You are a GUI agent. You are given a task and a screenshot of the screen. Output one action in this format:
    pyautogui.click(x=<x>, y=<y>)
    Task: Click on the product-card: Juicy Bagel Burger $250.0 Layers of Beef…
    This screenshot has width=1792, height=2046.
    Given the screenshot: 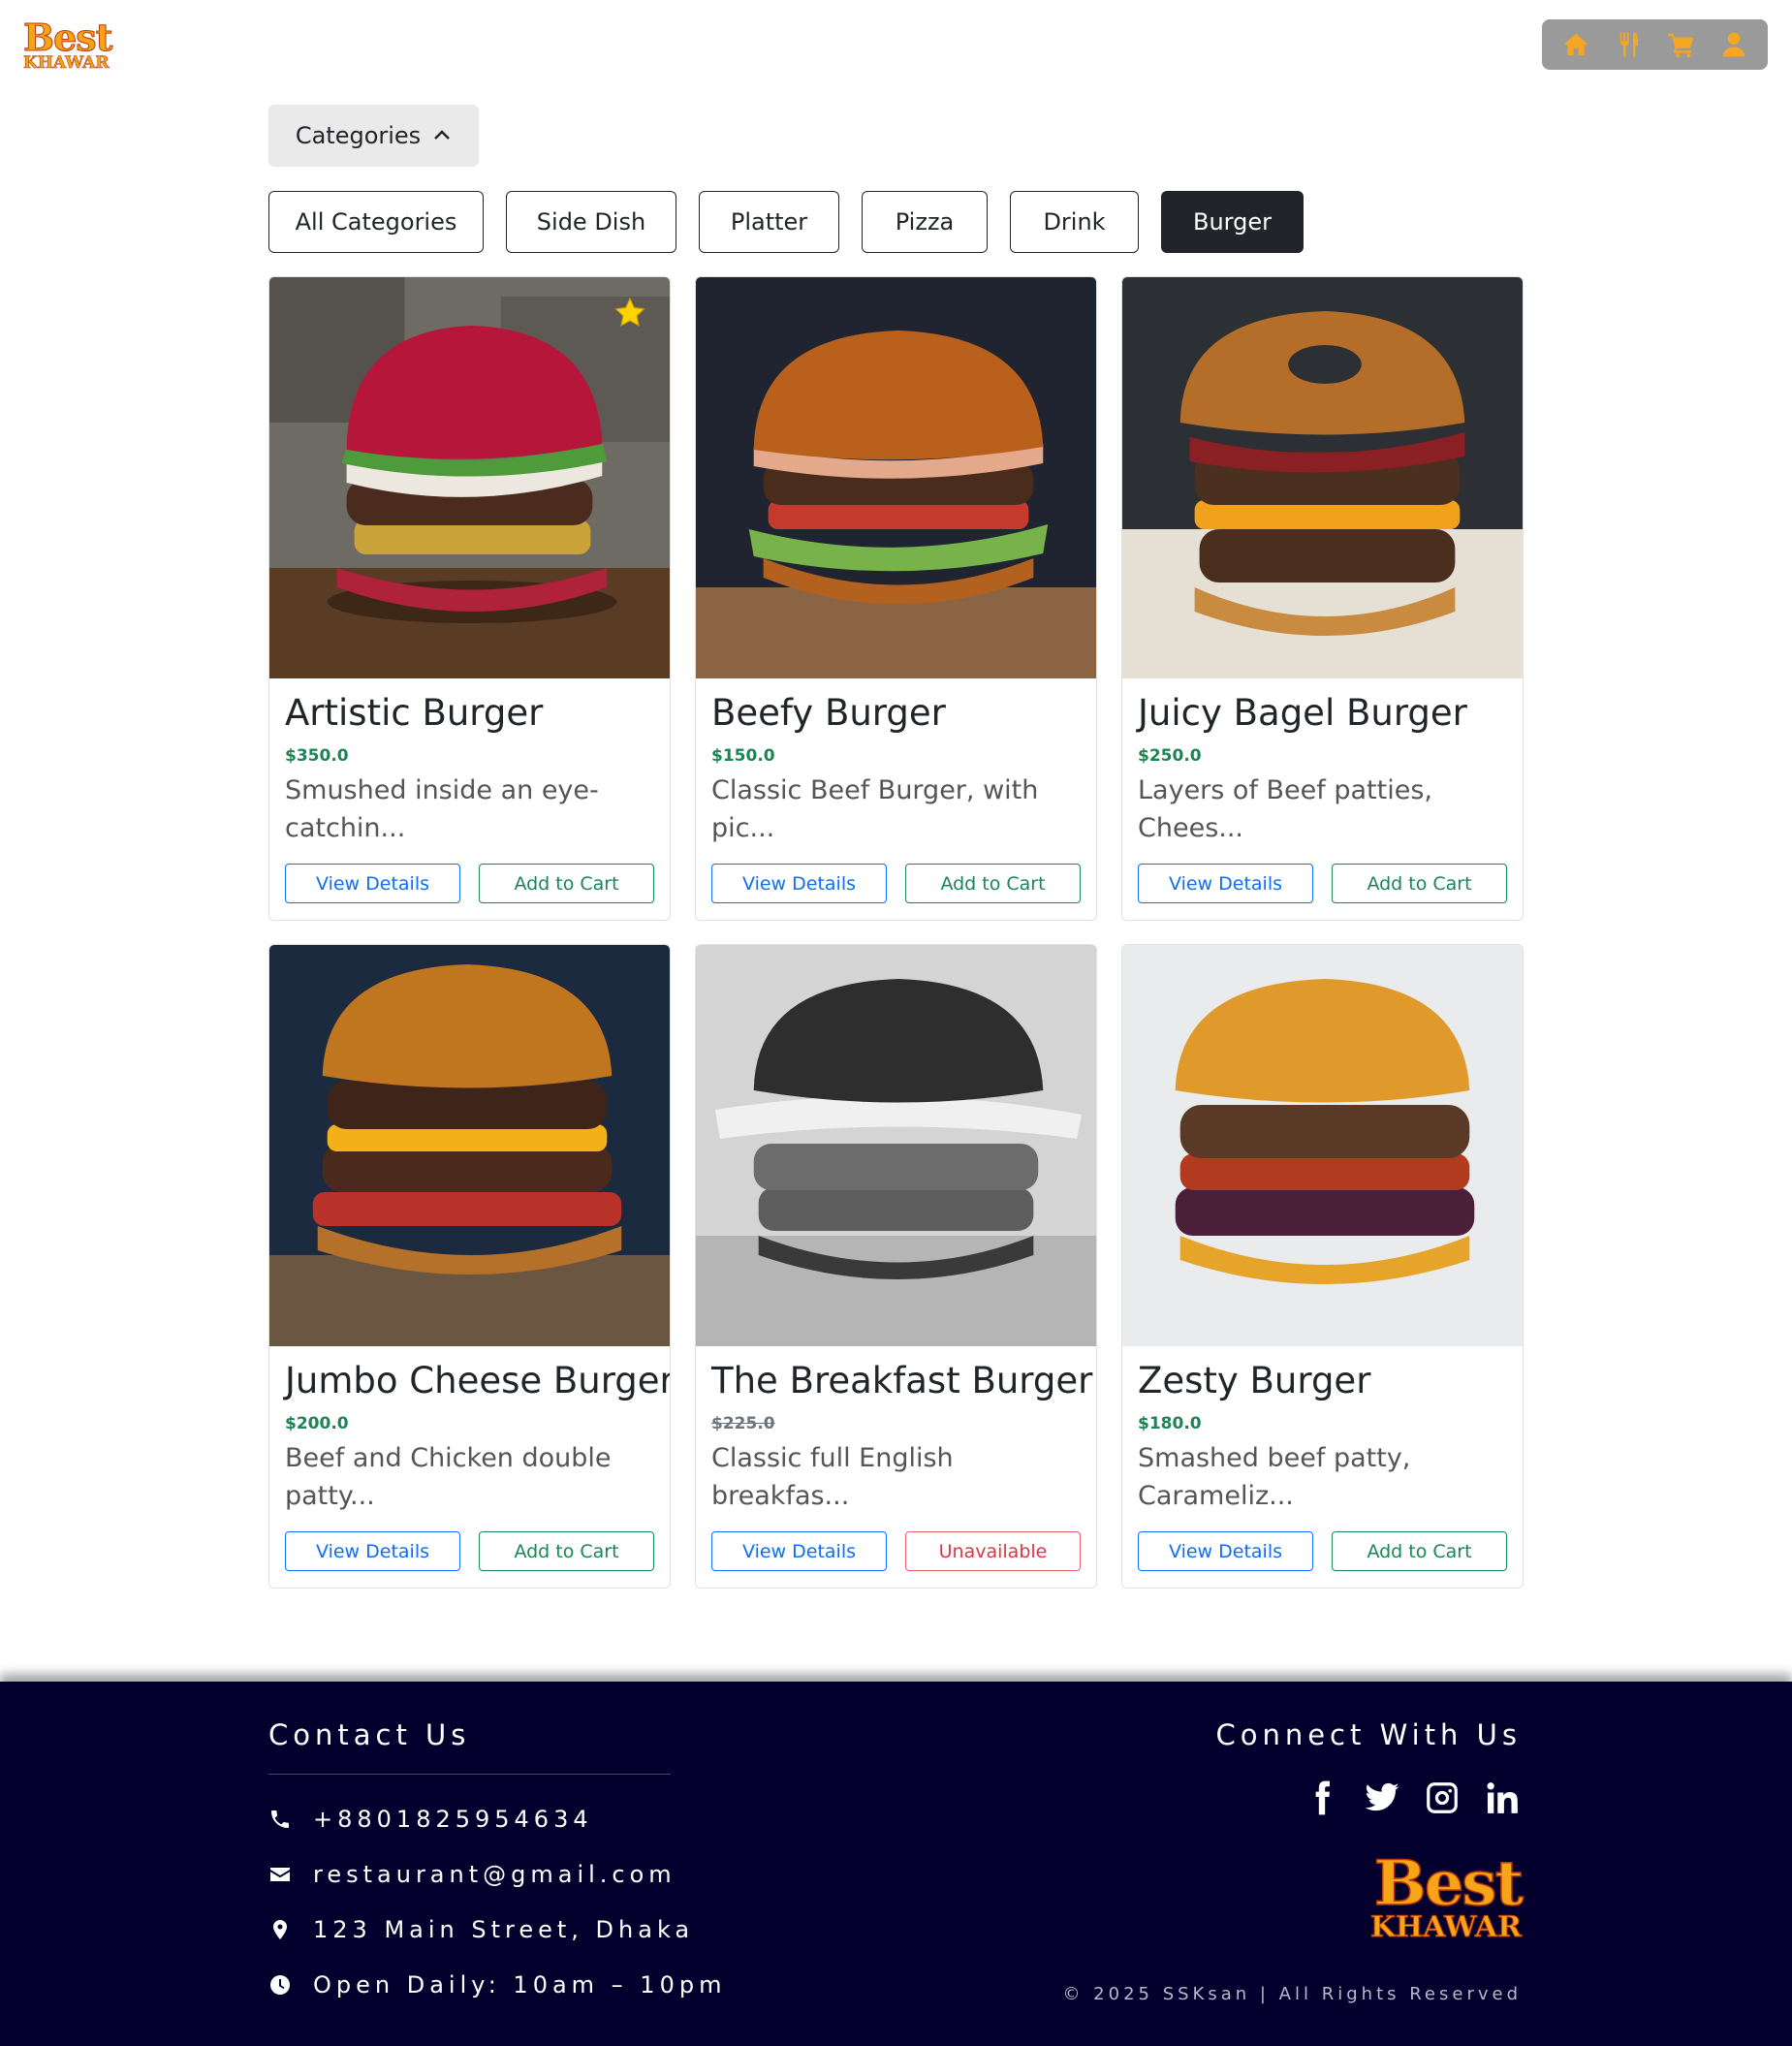 What is the action you would take?
    pyautogui.click(x=1322, y=598)
    